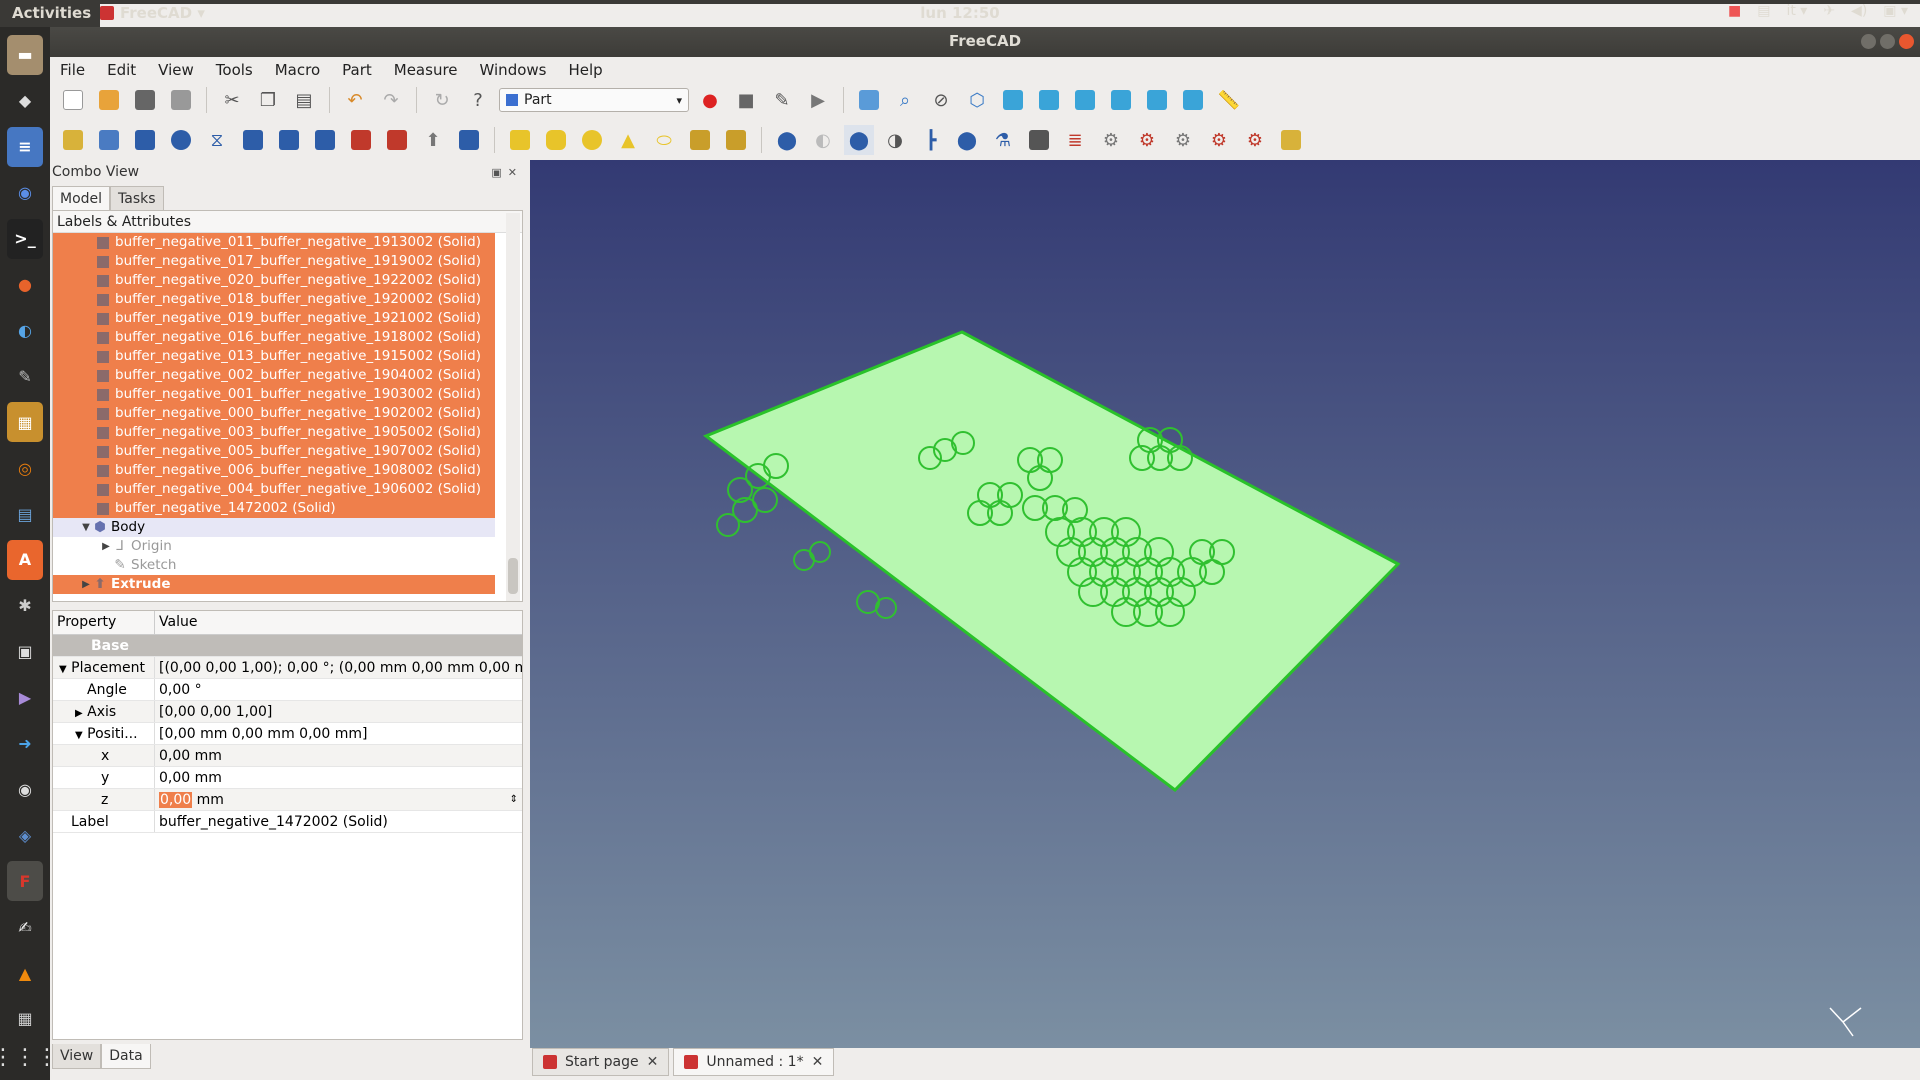 This screenshot has width=1920, height=1080. I want to click on draw-style-icon: ⊘, so click(941, 100).